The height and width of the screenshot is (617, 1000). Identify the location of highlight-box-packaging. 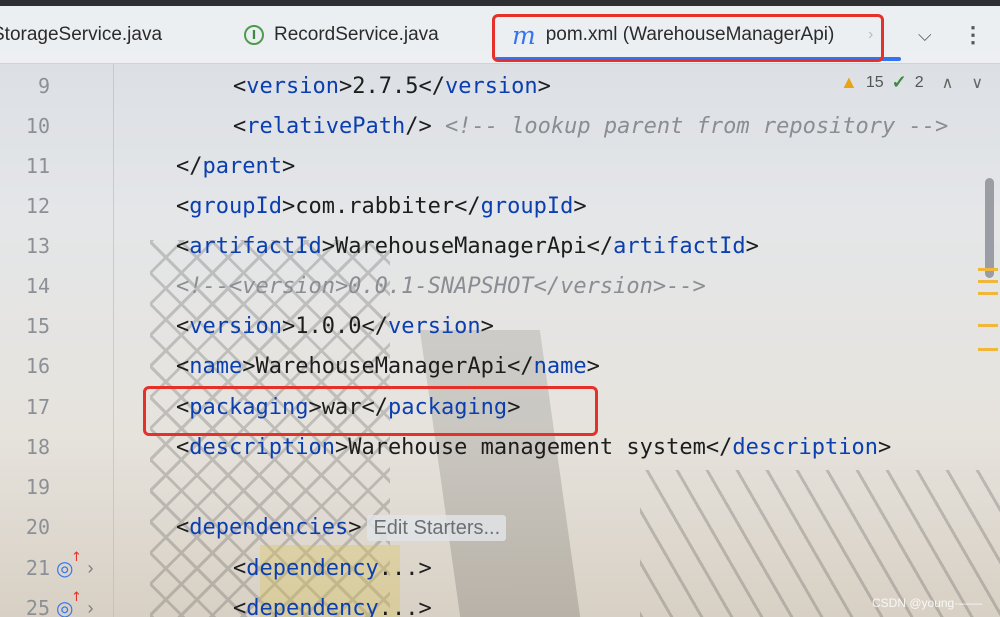
(370, 411).